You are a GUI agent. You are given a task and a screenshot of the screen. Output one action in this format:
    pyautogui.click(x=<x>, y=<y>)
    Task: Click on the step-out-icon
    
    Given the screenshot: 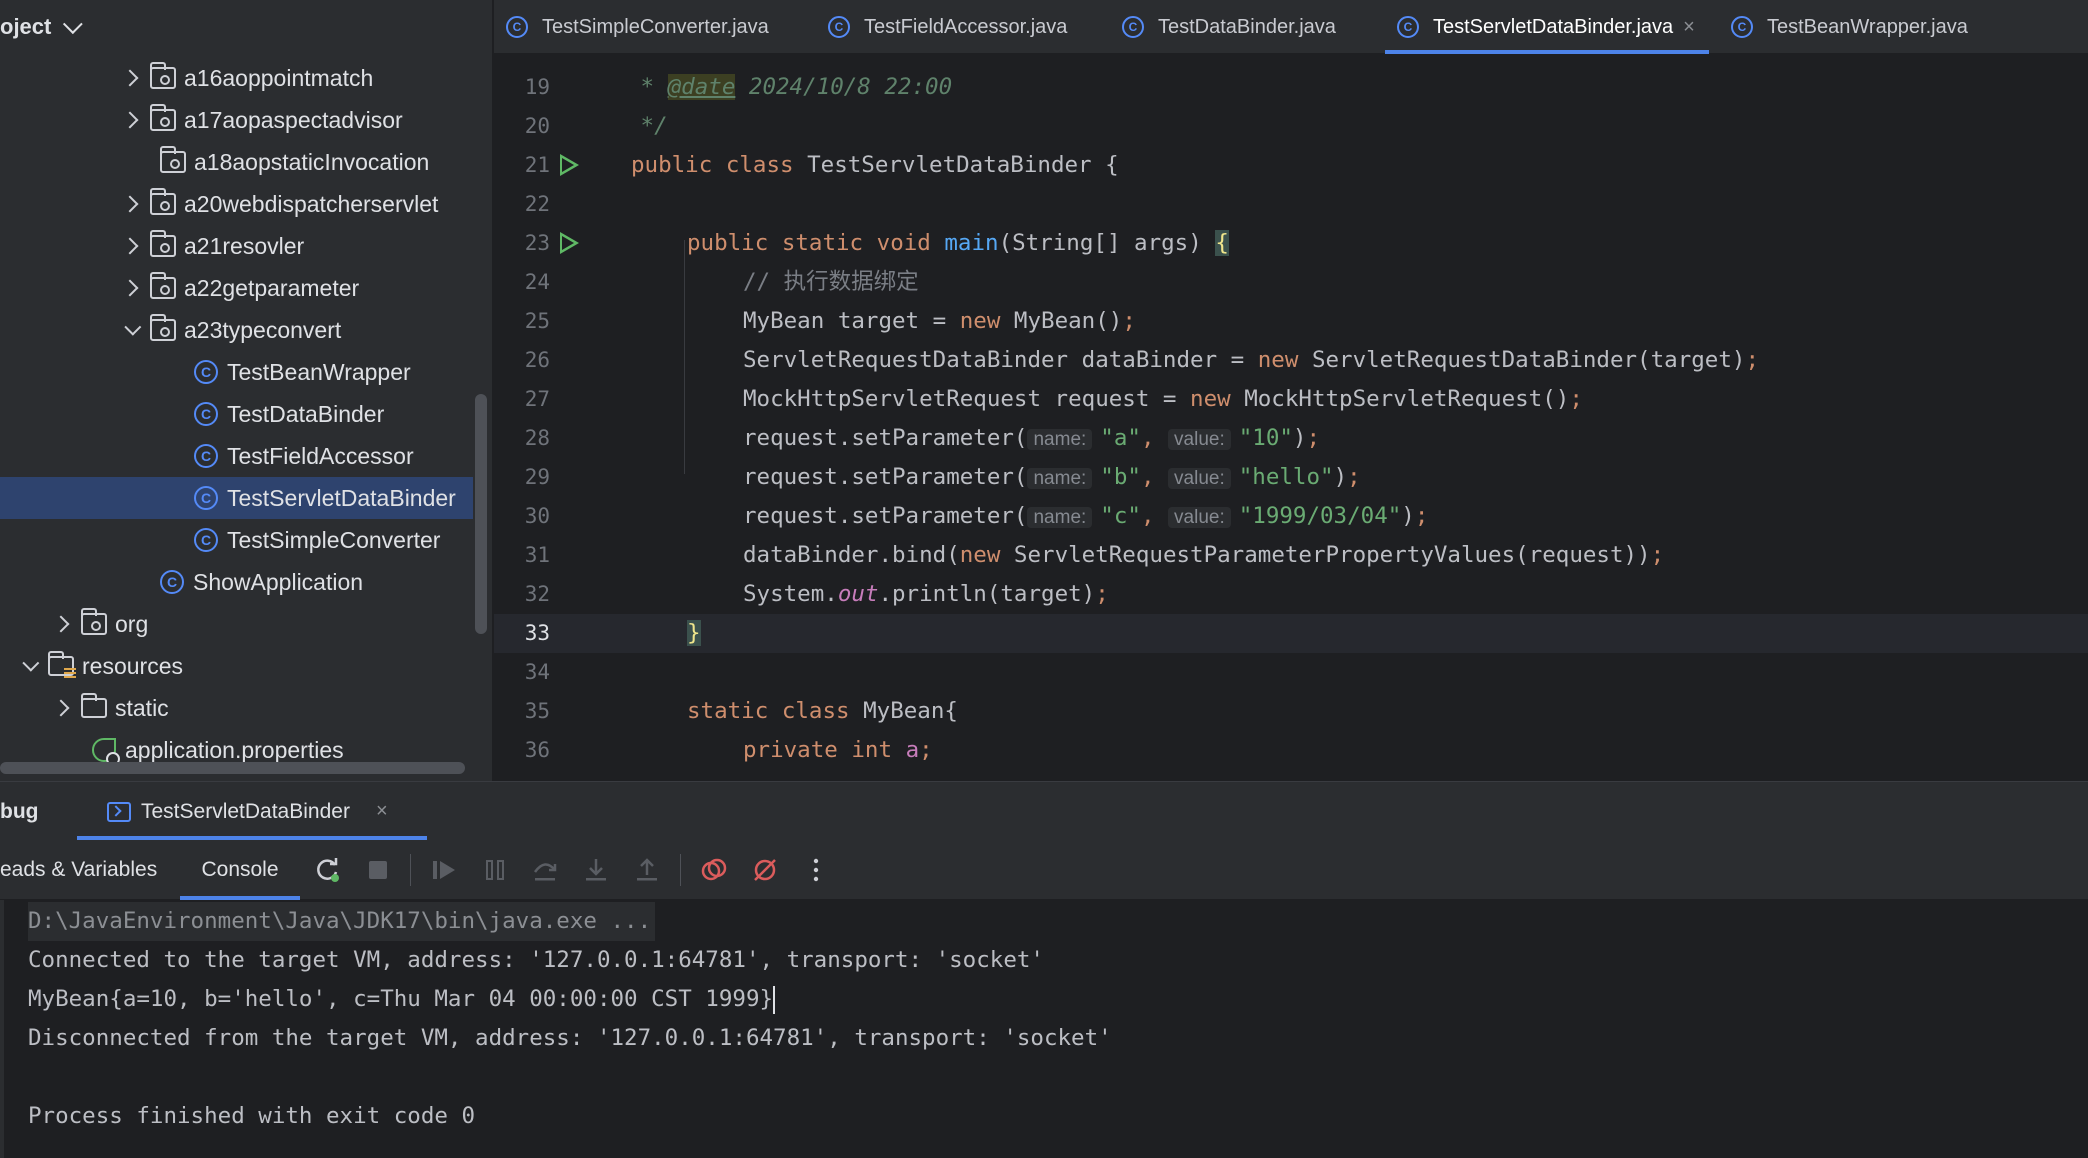 What is the action you would take?
    pyautogui.click(x=647, y=870)
    